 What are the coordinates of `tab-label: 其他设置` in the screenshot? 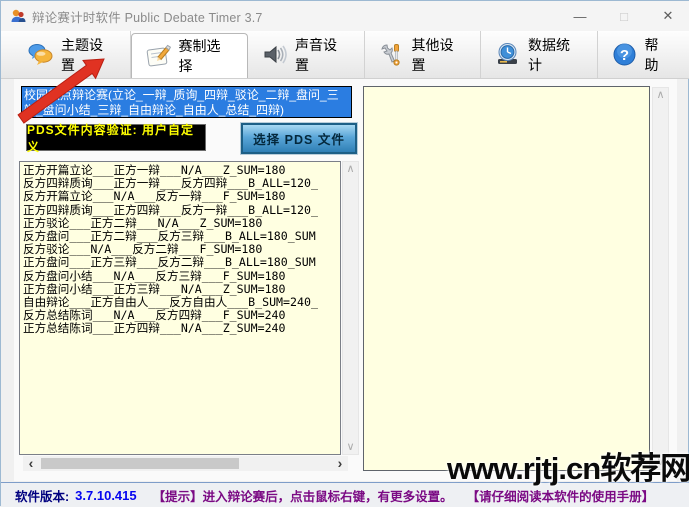 It's located at (440, 55).